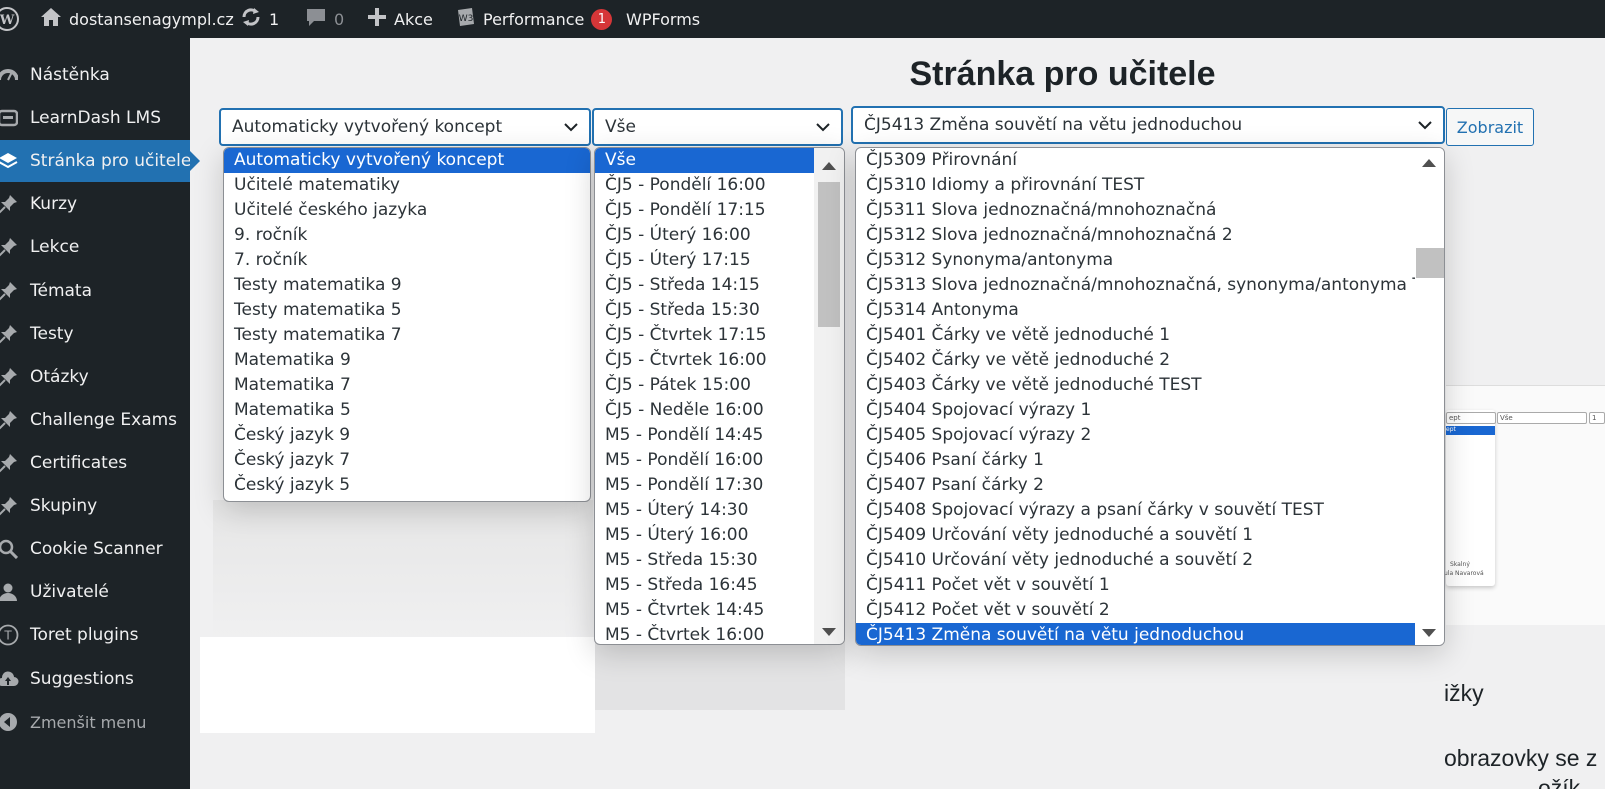 This screenshot has height=789, width=1605. What do you see at coordinates (705, 460) in the screenshot?
I see `dropdown-option: M5 - Pondělí 16:00` at bounding box center [705, 460].